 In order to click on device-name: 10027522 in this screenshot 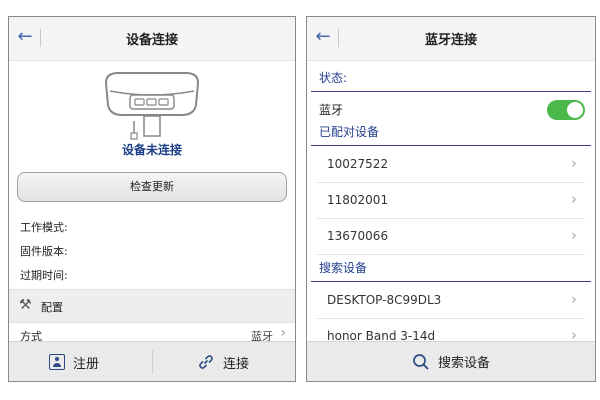, I will do `click(358, 164)`.